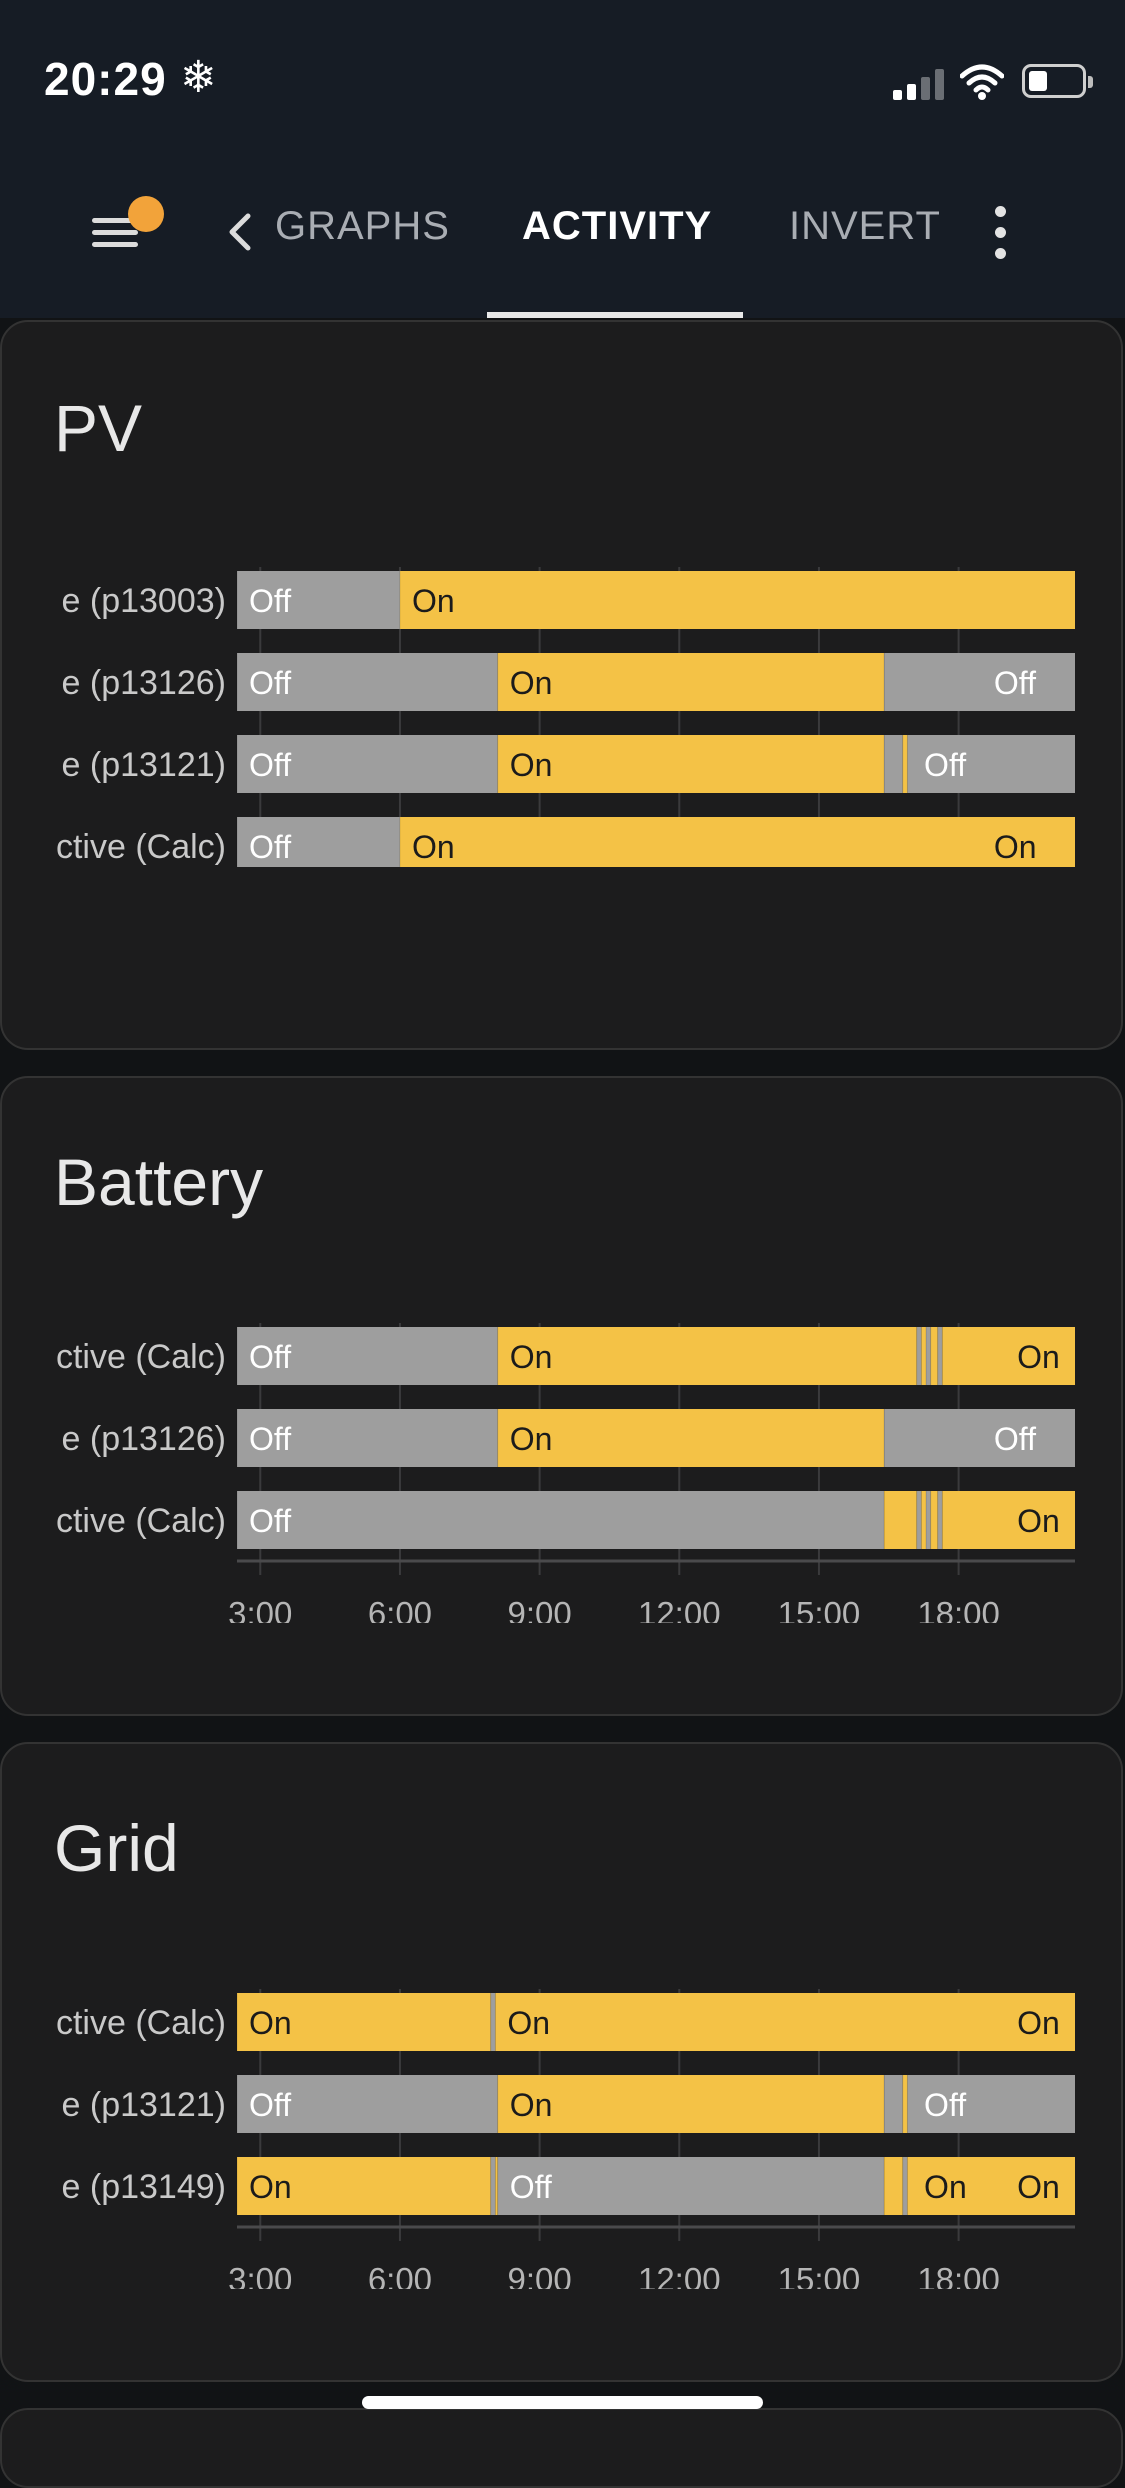 The width and height of the screenshot is (1125, 2488). Describe the element at coordinates (617, 226) in the screenshot. I see `tab-activity: ACTIVITY` at that location.